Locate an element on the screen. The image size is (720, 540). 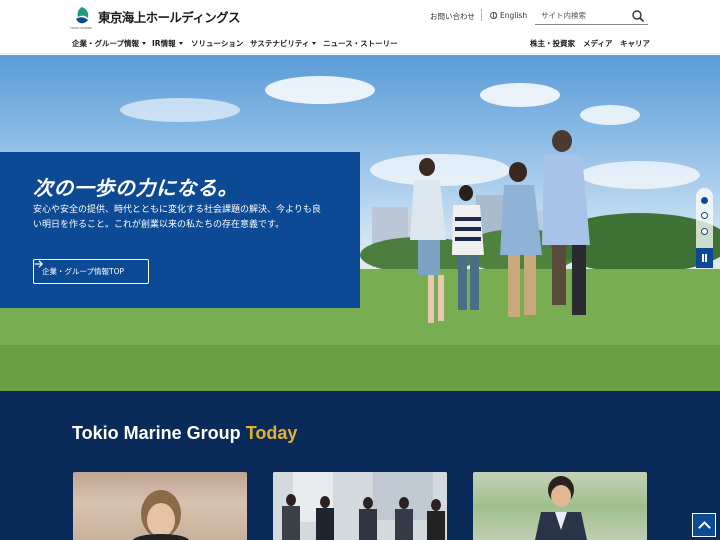
corporate-info-button: 企業・グループ情報TOP is located at coordinates (91, 271).